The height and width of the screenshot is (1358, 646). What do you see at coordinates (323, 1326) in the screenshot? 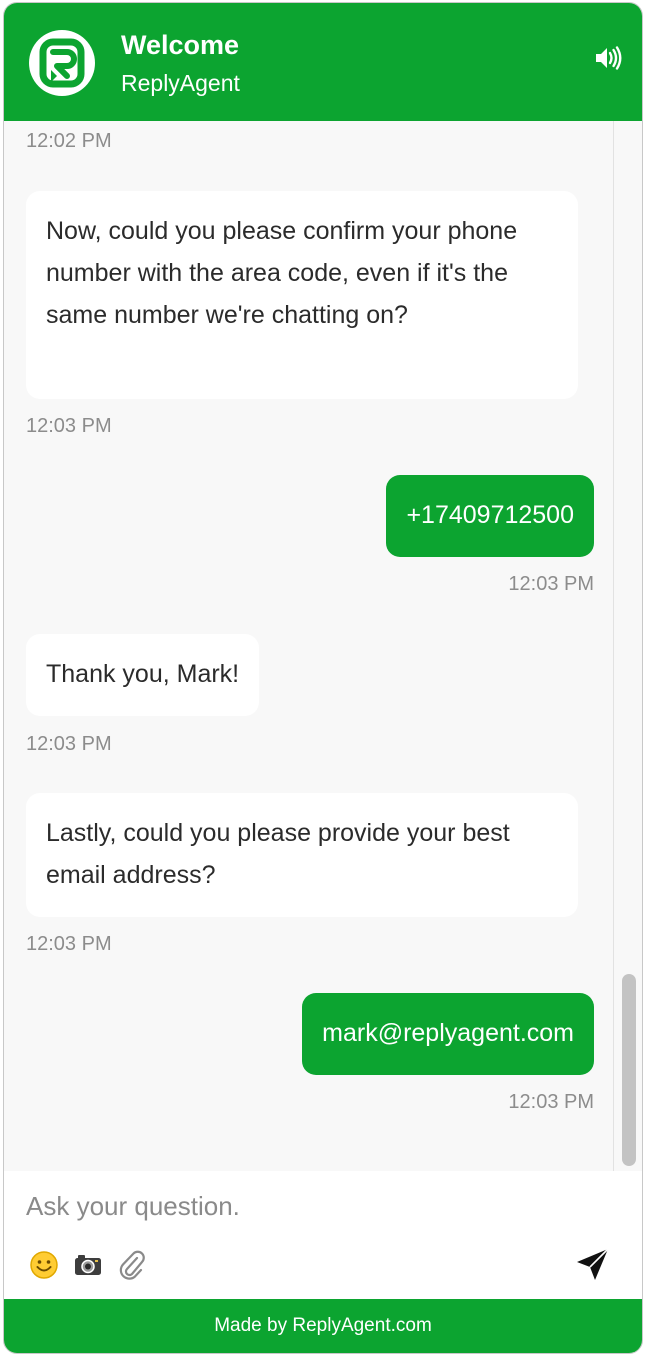
I see `footer-branding: Made by ReplyAgent.com` at bounding box center [323, 1326].